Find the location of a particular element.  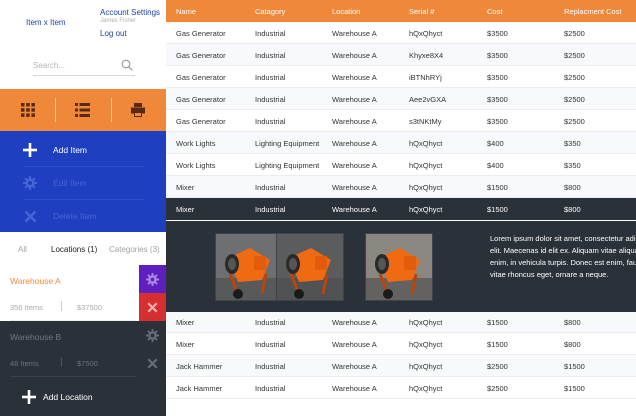

location-item: Warehouse B 48 Items $7500 is located at coordinates (83, 349).